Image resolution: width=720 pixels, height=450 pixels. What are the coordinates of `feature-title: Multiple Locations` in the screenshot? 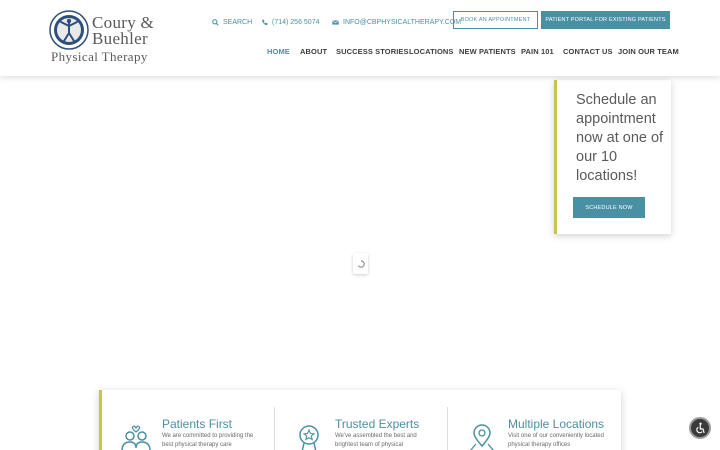 It's located at (556, 424).